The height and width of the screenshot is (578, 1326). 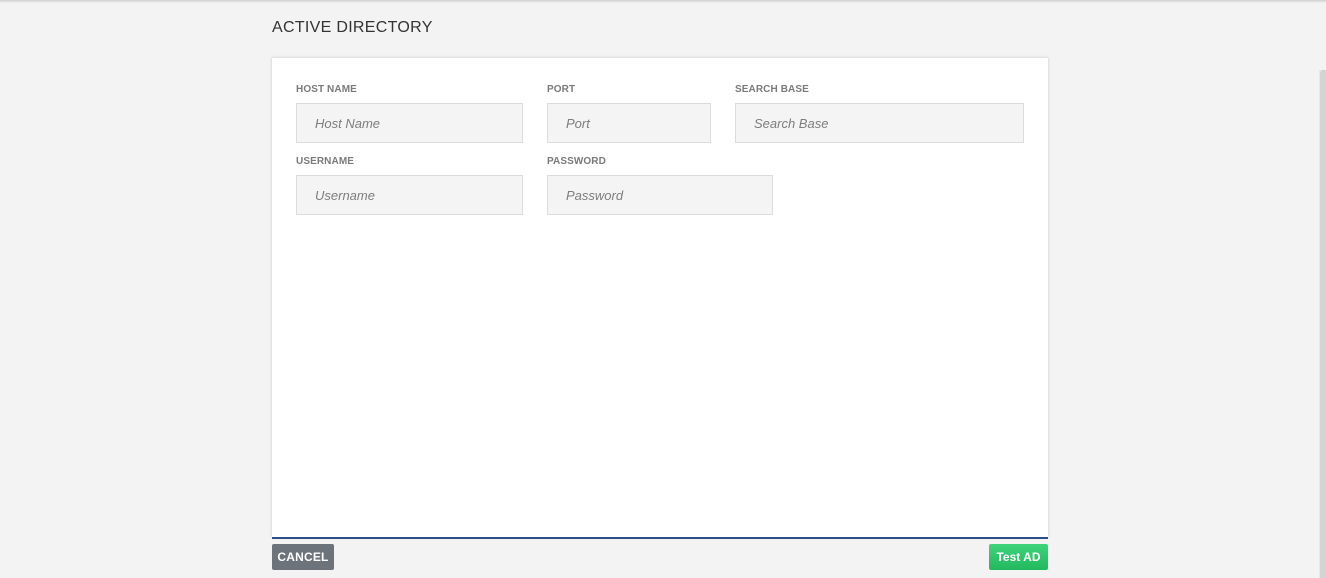 I want to click on port-label: PORT, so click(x=561, y=89).